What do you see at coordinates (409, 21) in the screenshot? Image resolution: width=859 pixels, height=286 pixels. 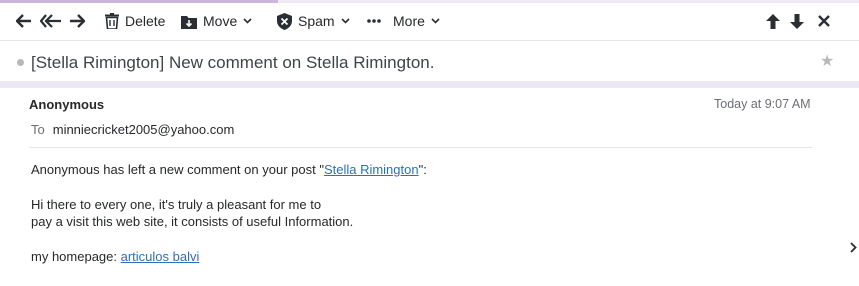 I see `more-label: More` at bounding box center [409, 21].